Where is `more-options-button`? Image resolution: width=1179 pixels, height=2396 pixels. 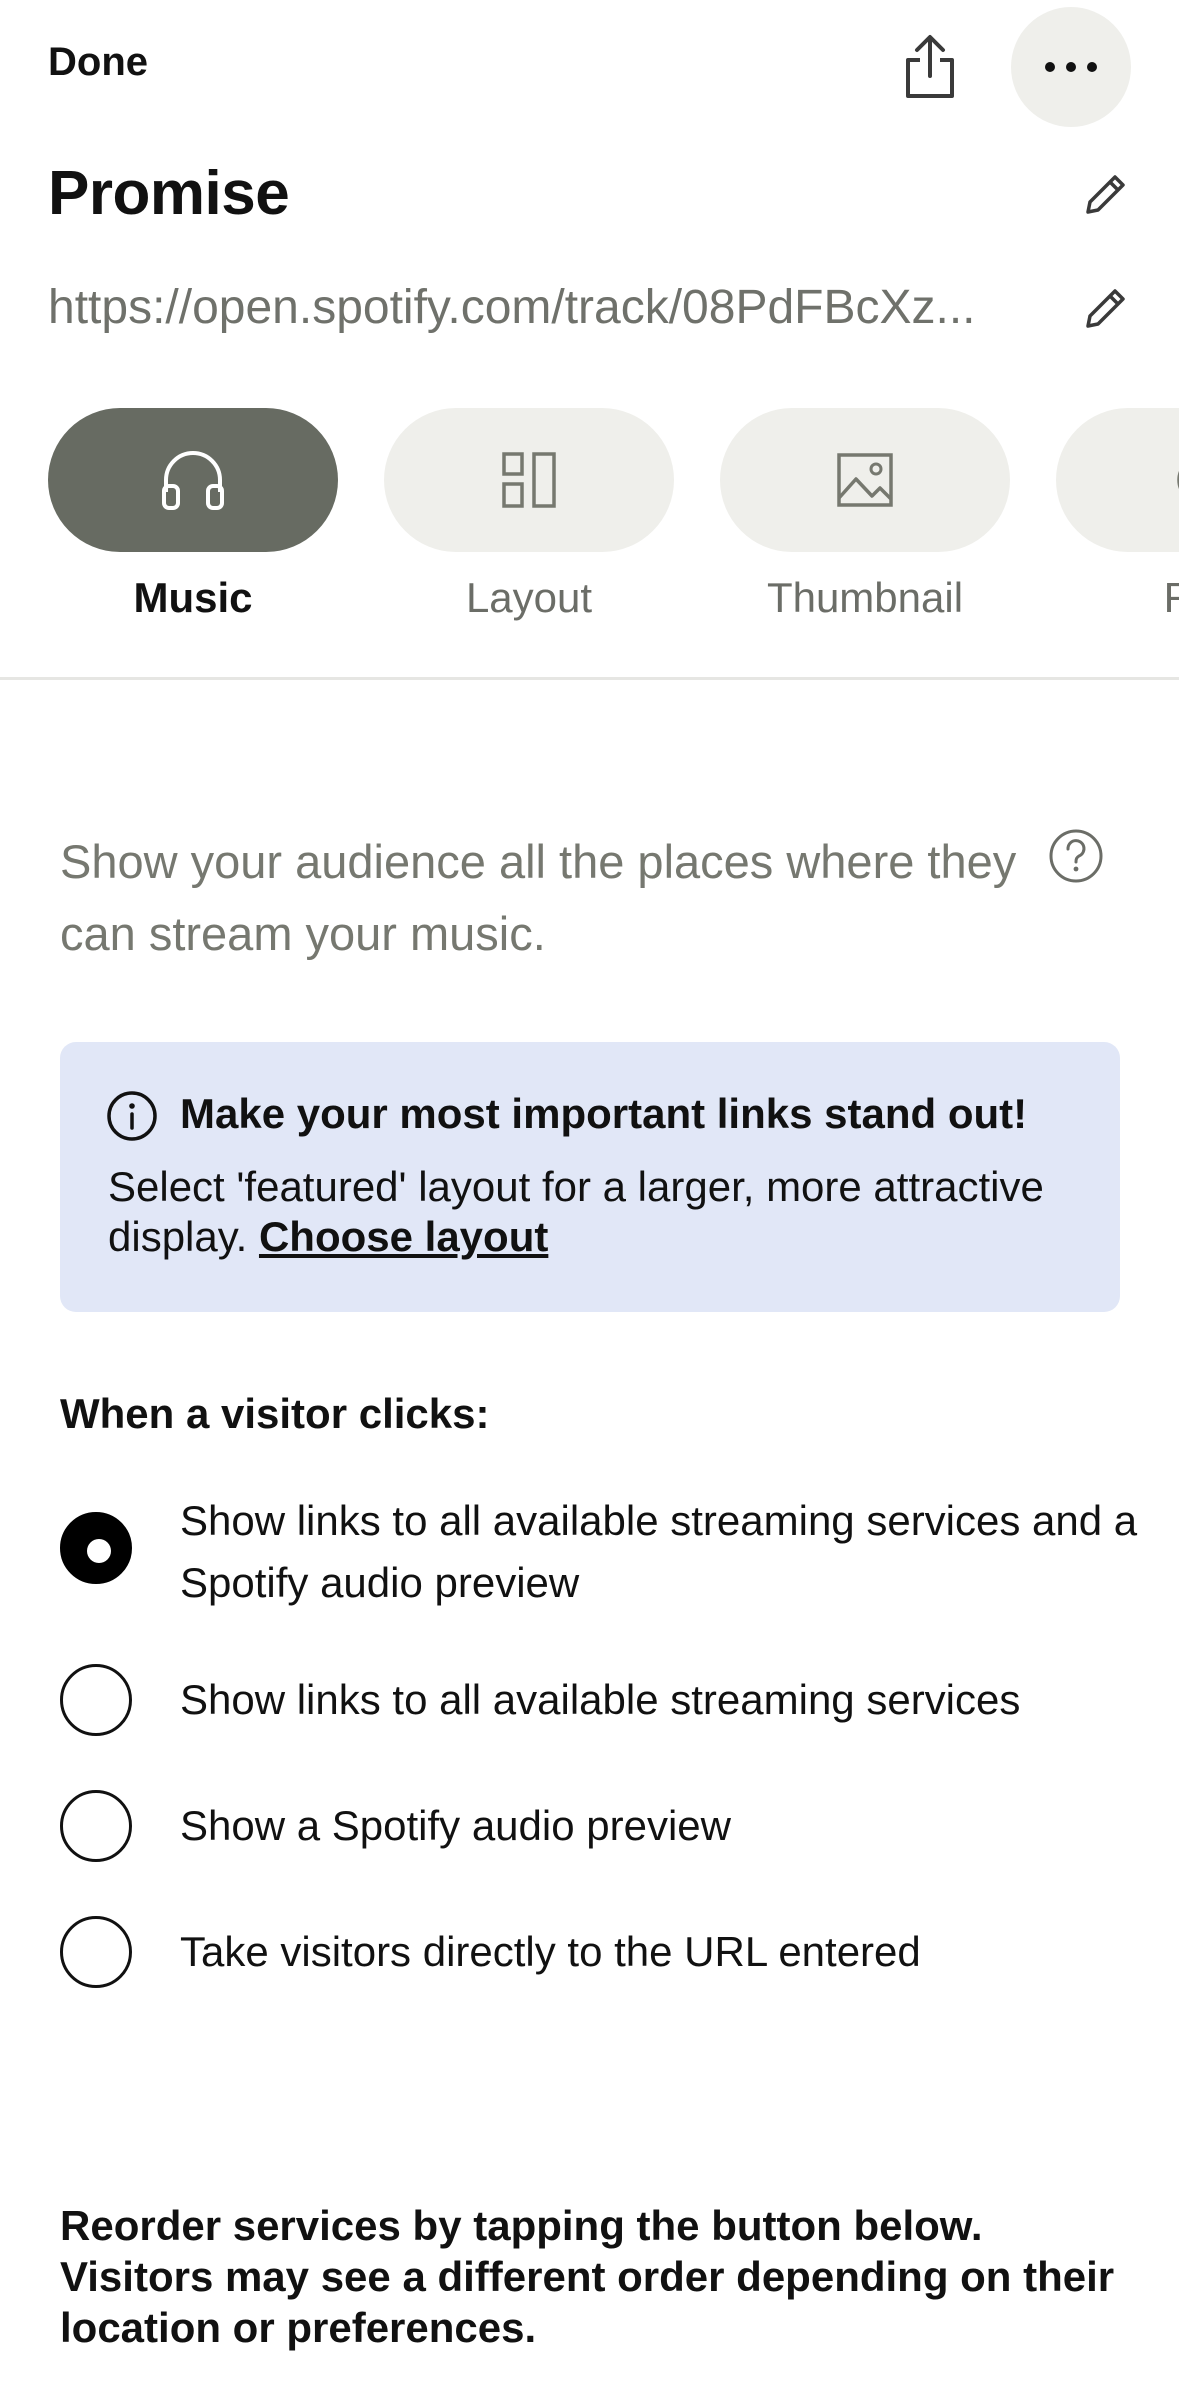 more-options-button is located at coordinates (1071, 67).